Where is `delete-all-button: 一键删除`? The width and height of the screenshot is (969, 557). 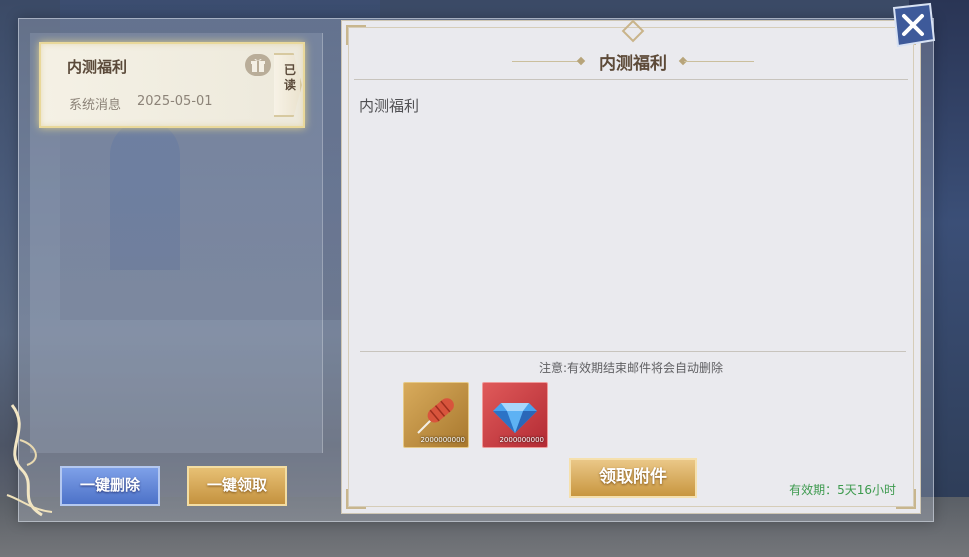 delete-all-button: 一键删除 is located at coordinates (110, 486).